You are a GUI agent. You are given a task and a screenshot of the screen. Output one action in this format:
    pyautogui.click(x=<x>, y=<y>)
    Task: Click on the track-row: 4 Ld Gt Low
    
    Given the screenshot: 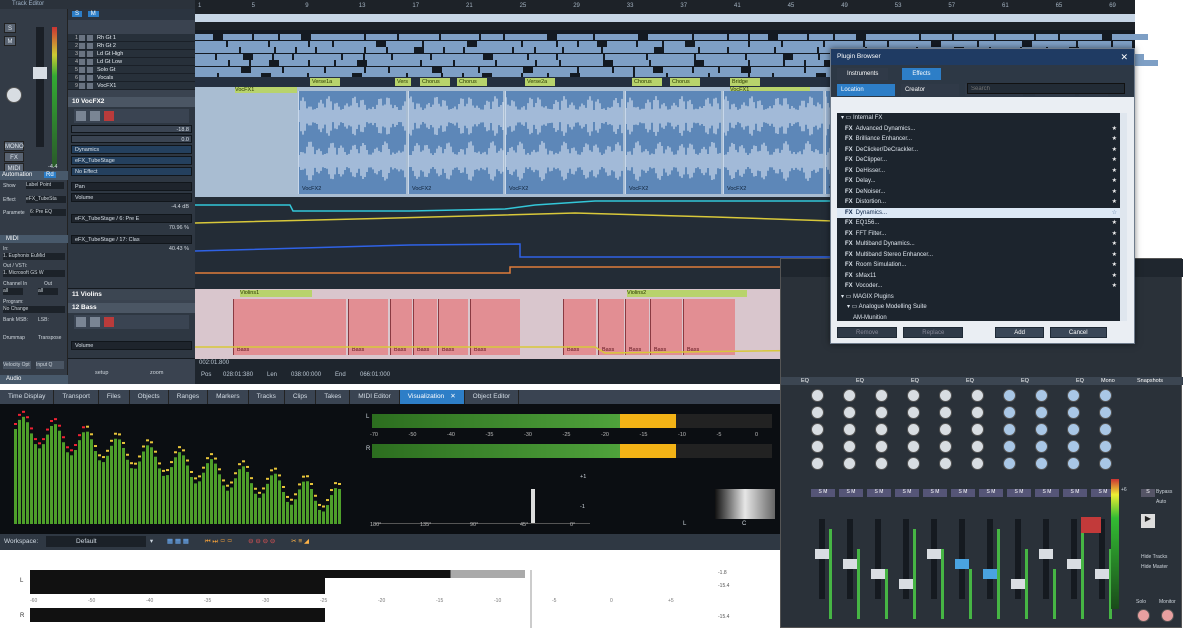 What is the action you would take?
    pyautogui.click(x=131, y=62)
    